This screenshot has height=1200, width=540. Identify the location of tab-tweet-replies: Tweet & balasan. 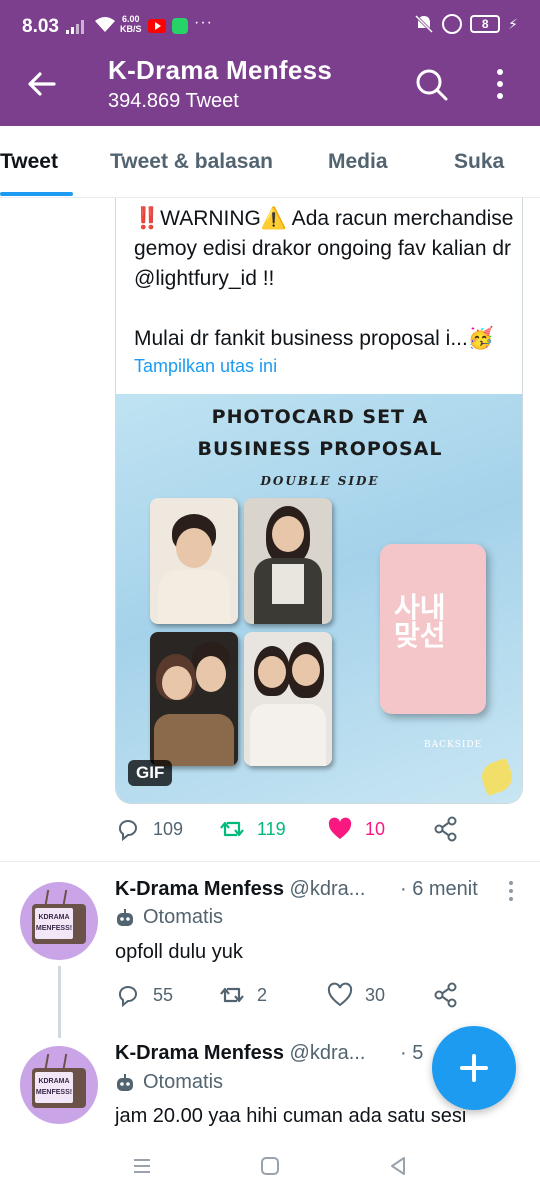
(191, 162).